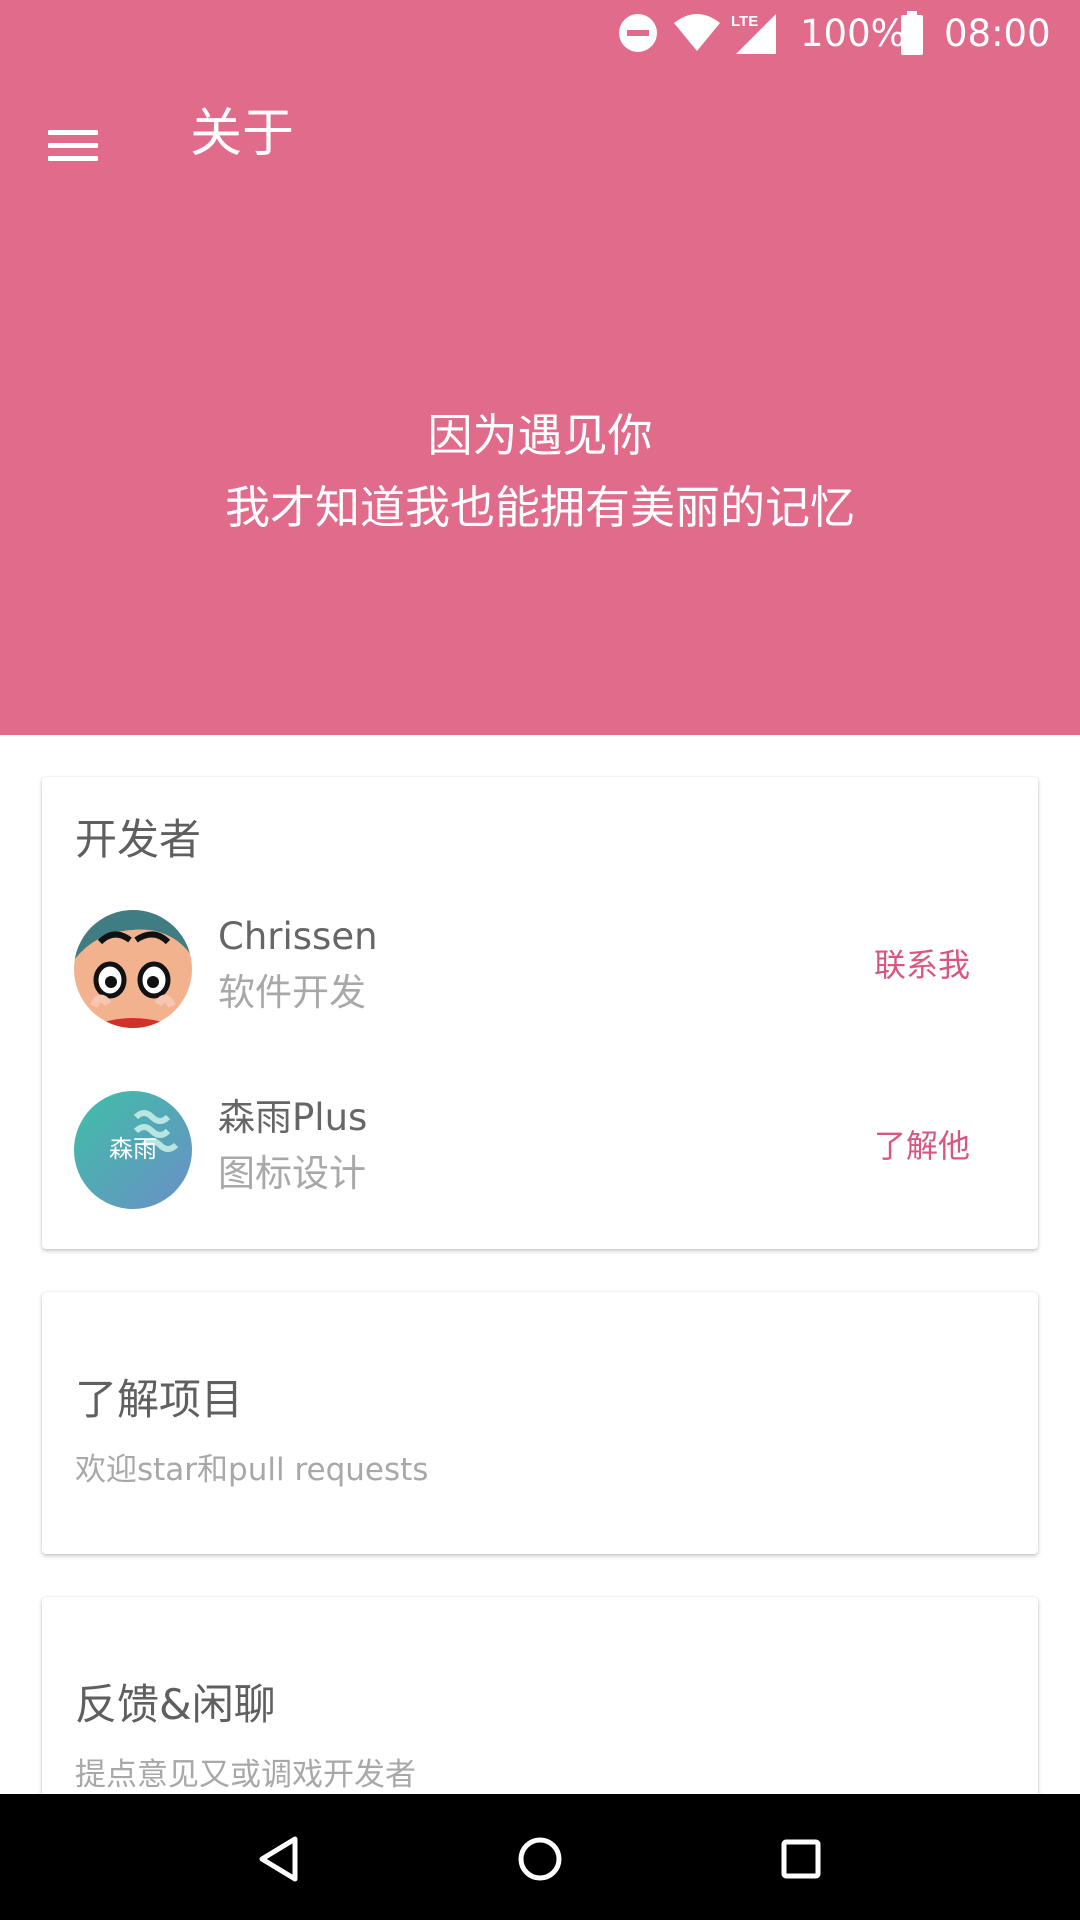  What do you see at coordinates (540, 136) in the screenshot?
I see `toolbar: 关于` at bounding box center [540, 136].